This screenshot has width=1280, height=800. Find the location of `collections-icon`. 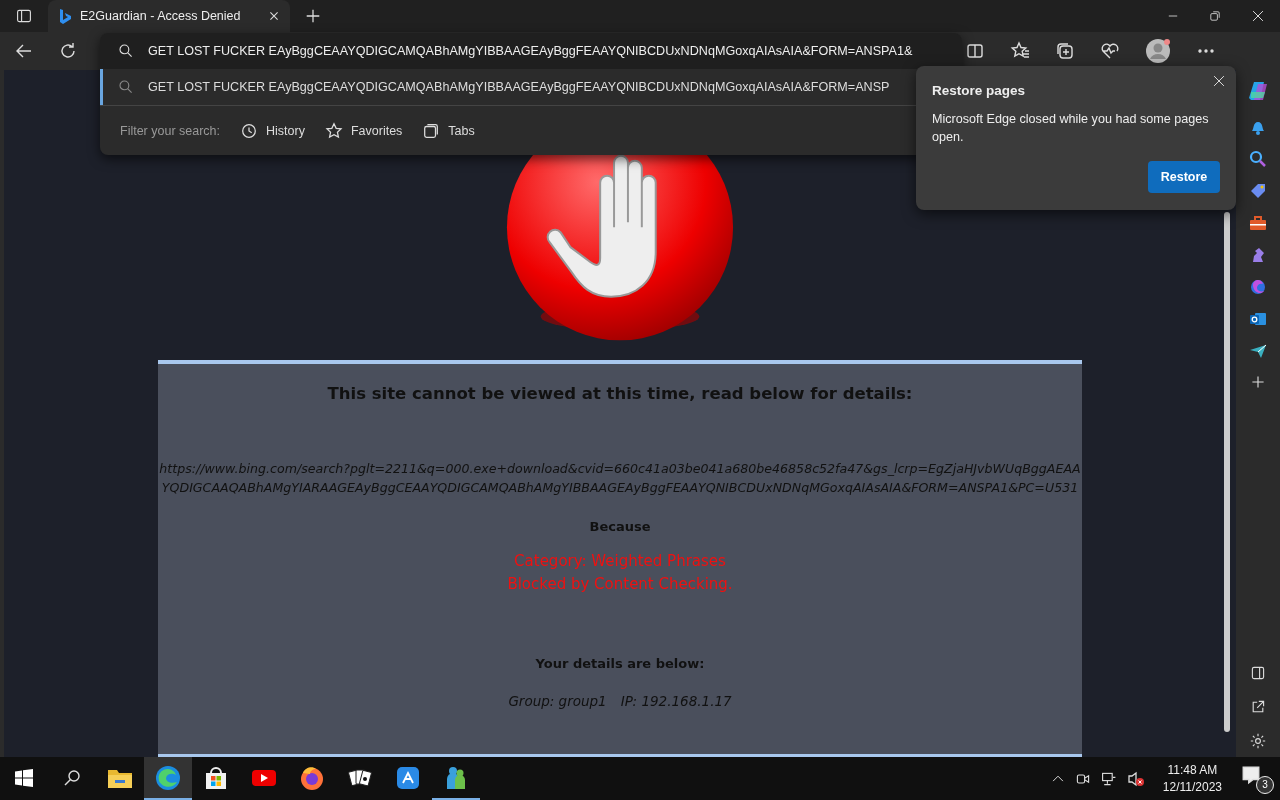

collections-icon is located at coordinates (1065, 51).